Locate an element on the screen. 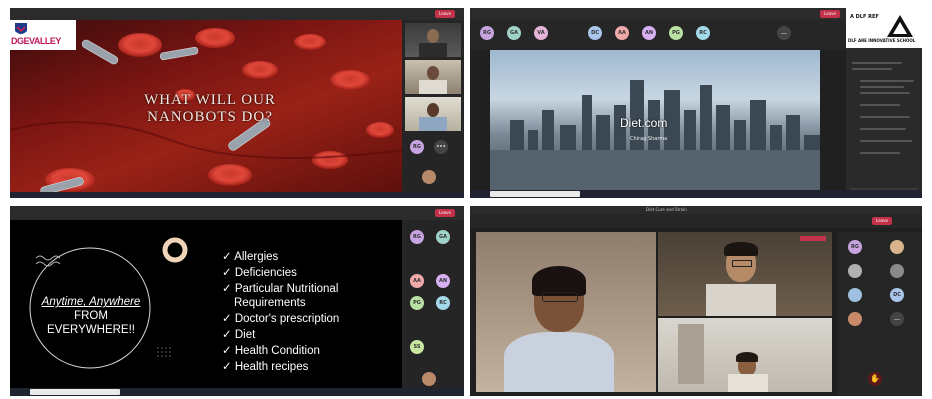 Image resolution: width=932 pixels, height=399 pixels. slide-title-line1: WHAT WILL OUR is located at coordinates (210, 100).